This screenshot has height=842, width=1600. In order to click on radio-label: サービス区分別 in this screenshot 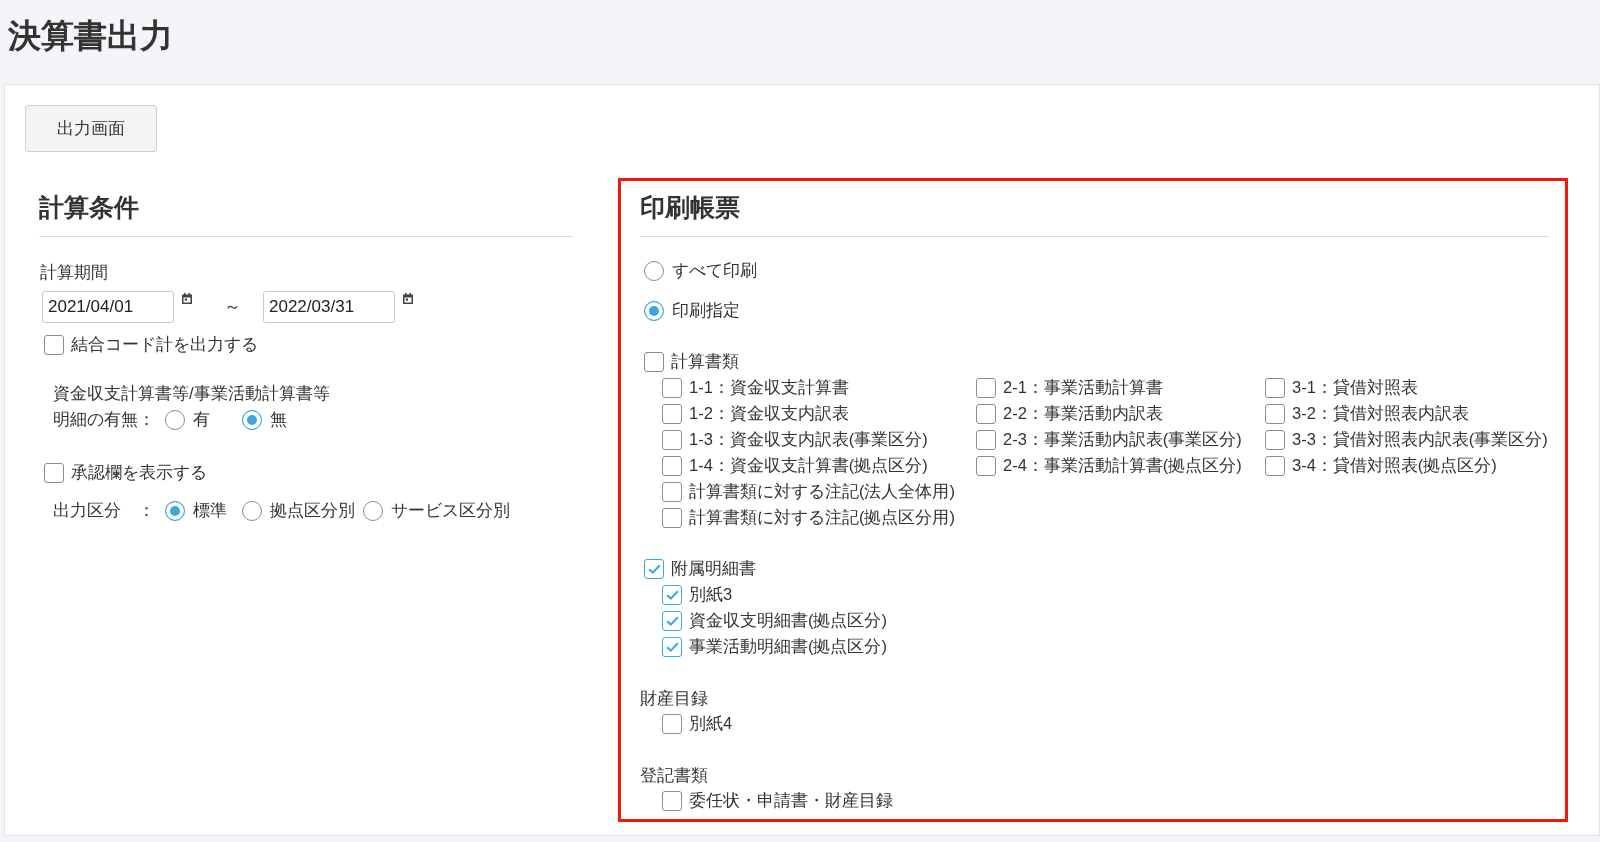, I will do `click(450, 510)`.